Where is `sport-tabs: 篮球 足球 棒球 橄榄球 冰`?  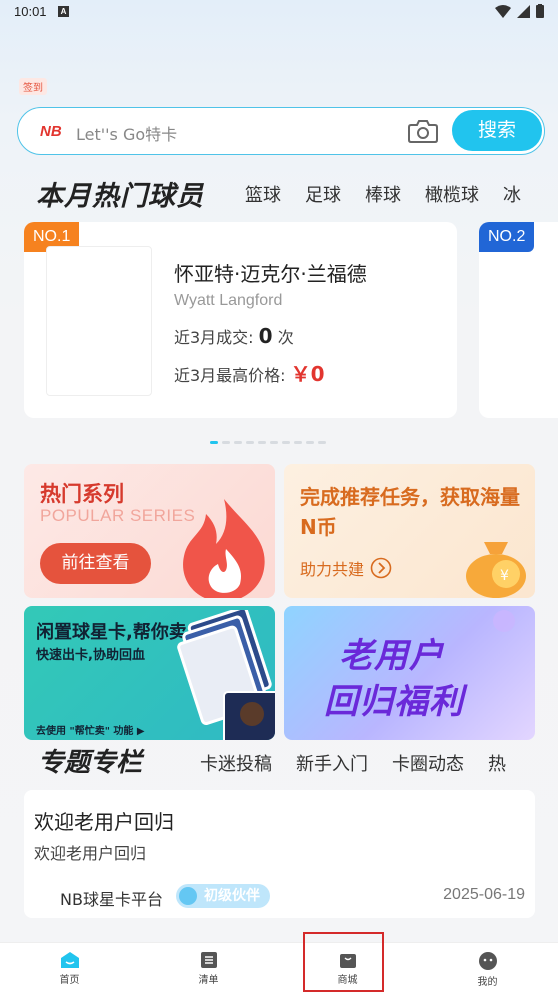
sport-tabs: 篮球 足球 棒球 橄榄球 冰 is located at coordinates (383, 194).